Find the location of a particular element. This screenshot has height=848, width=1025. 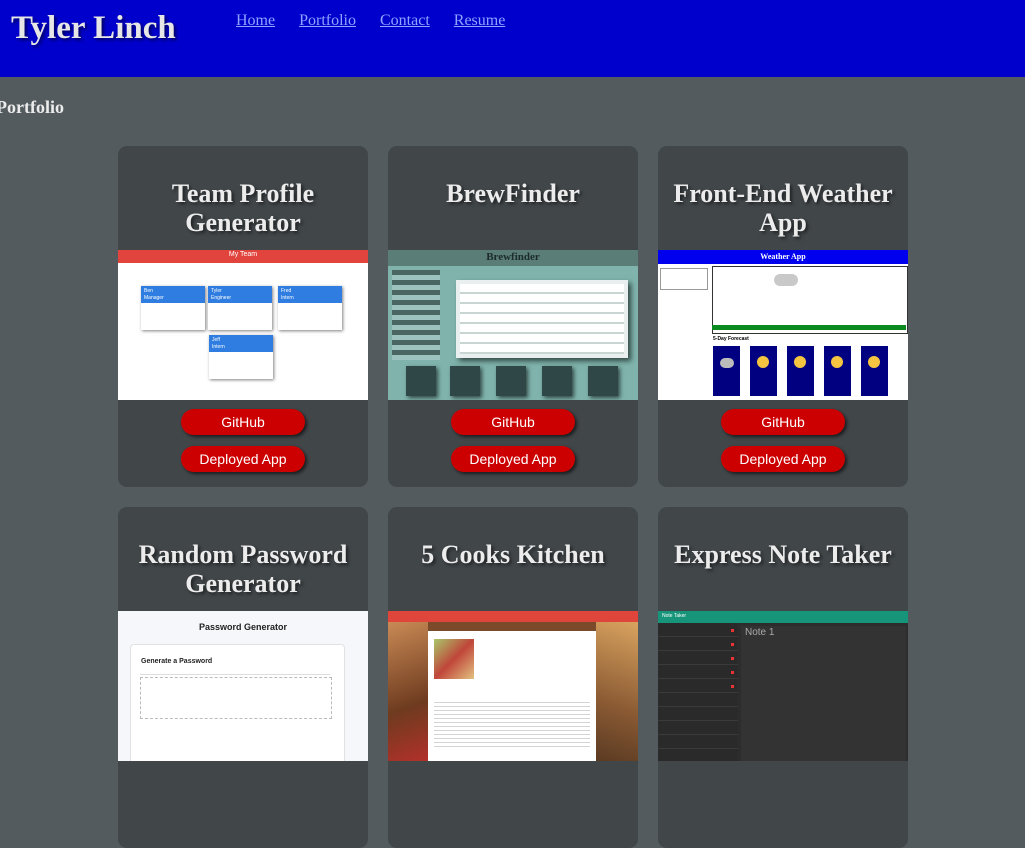

thumb-header: My Team is located at coordinates (243, 254).